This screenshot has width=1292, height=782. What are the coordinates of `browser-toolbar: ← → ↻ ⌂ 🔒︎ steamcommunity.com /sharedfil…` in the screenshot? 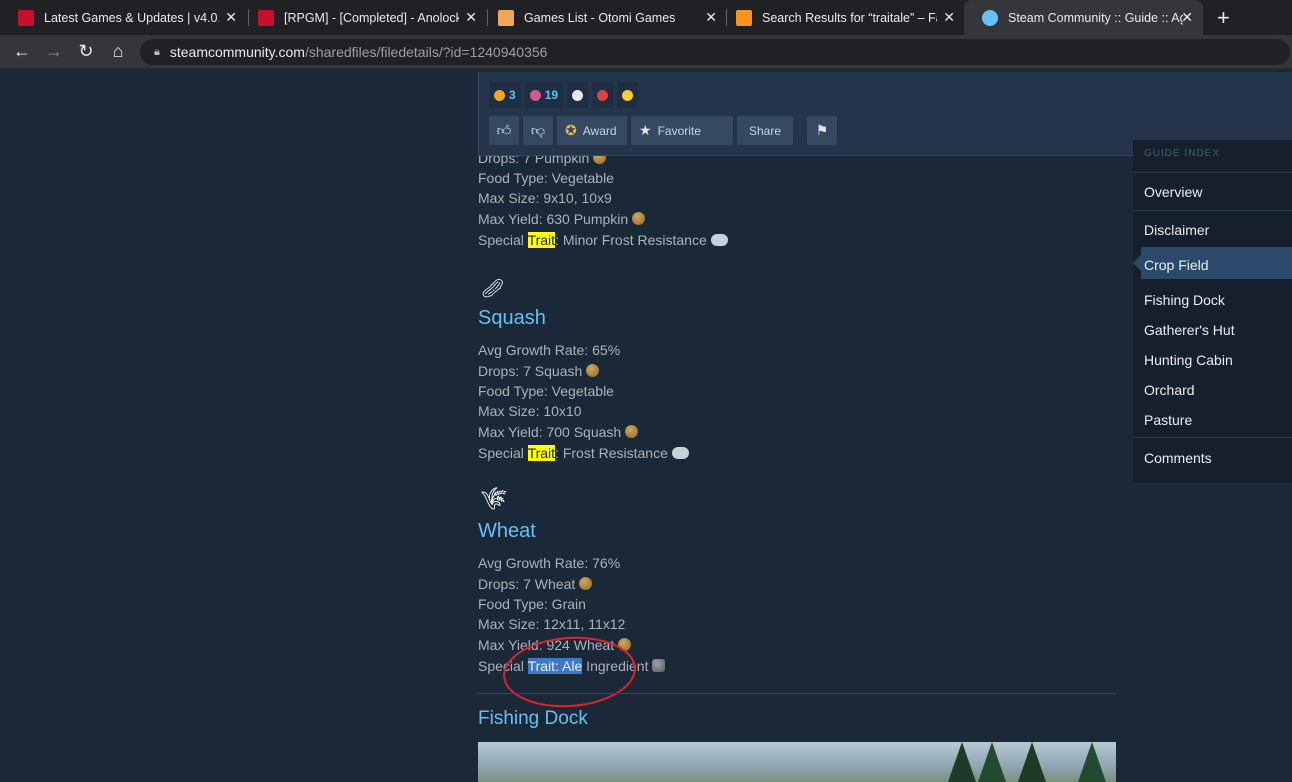 It's located at (646, 52).